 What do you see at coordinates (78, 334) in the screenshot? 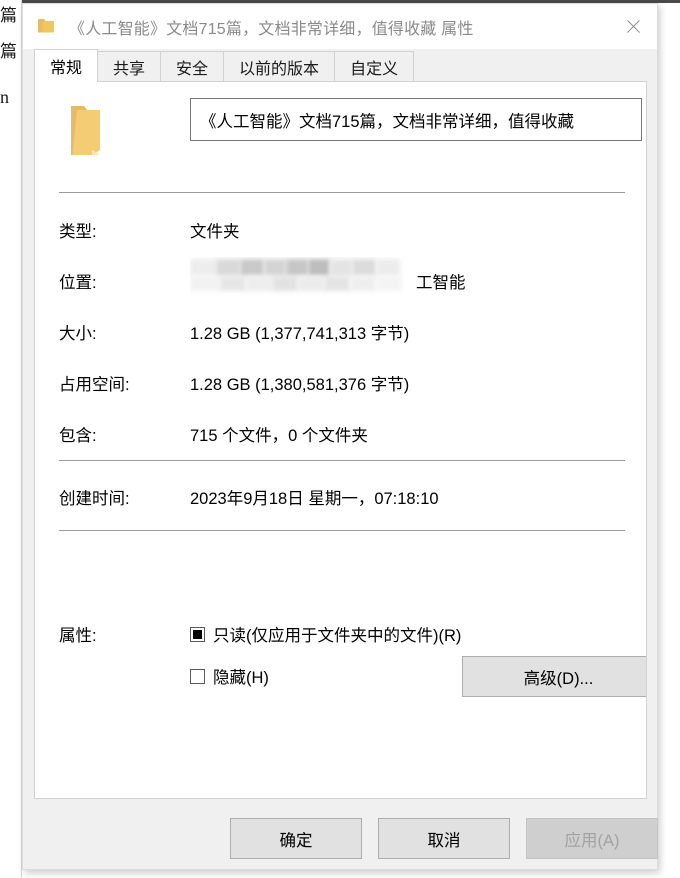
I see `row-label: 大小:` at bounding box center [78, 334].